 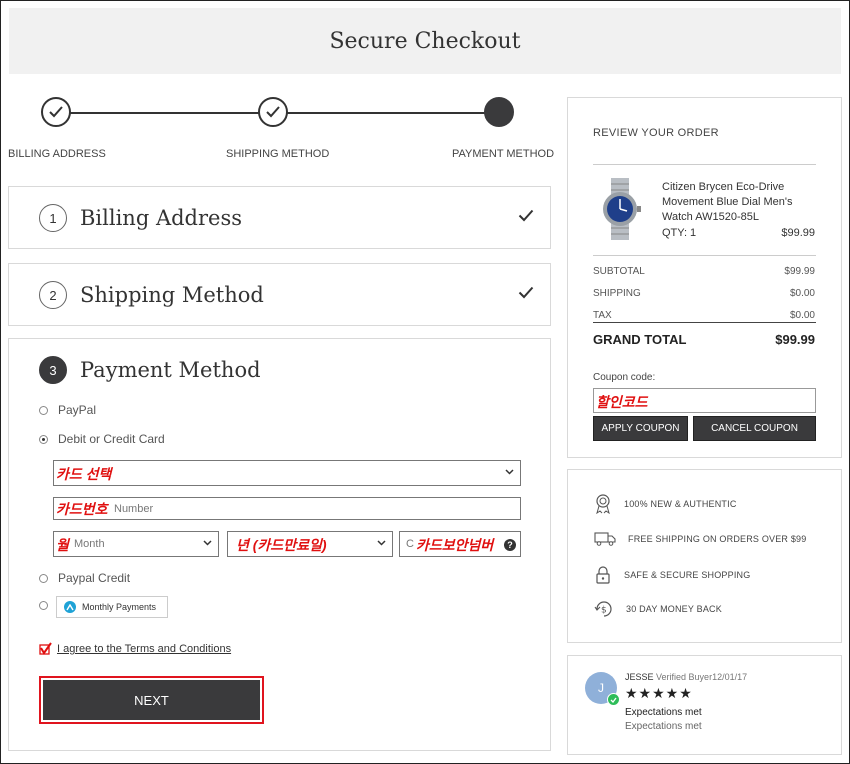 What do you see at coordinates (602, 315) in the screenshot?
I see `tax-label: TAX` at bounding box center [602, 315].